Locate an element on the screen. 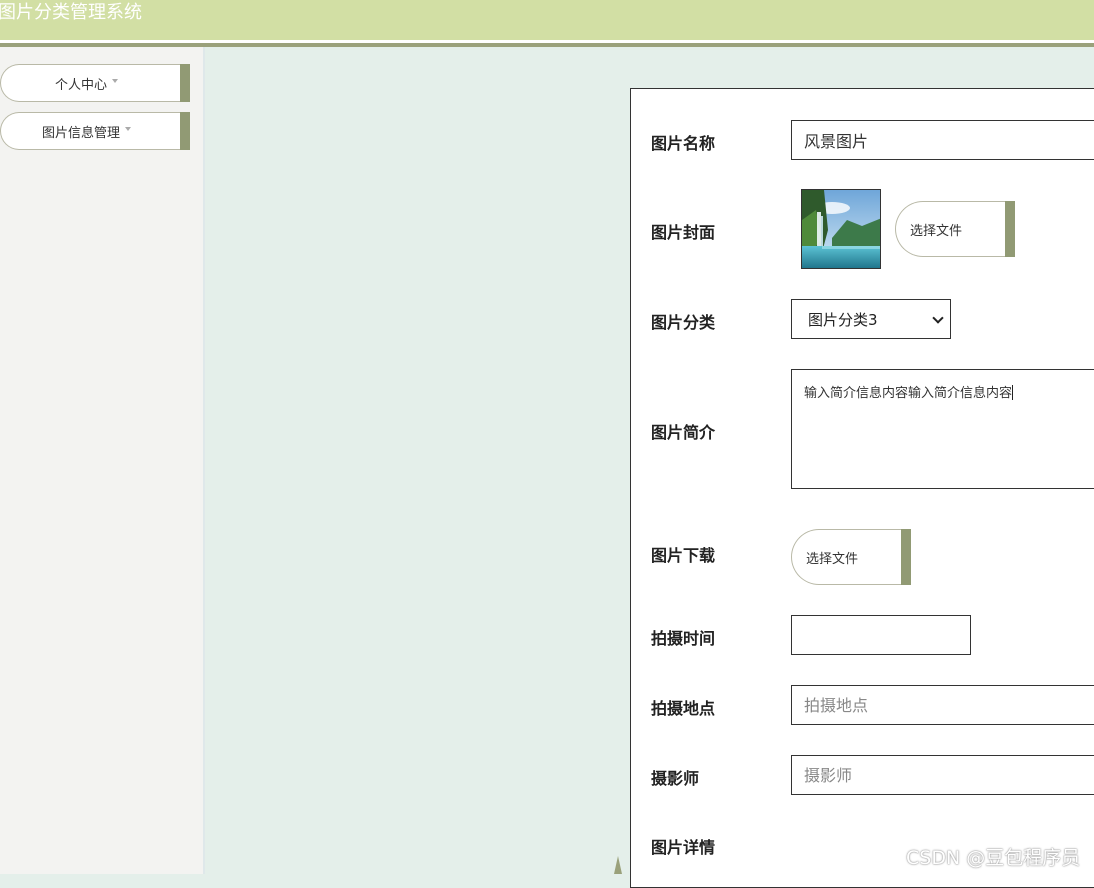 This screenshot has height=888, width=1094. sidebar-item-image-management: 图片信息管理 is located at coordinates (95, 131).